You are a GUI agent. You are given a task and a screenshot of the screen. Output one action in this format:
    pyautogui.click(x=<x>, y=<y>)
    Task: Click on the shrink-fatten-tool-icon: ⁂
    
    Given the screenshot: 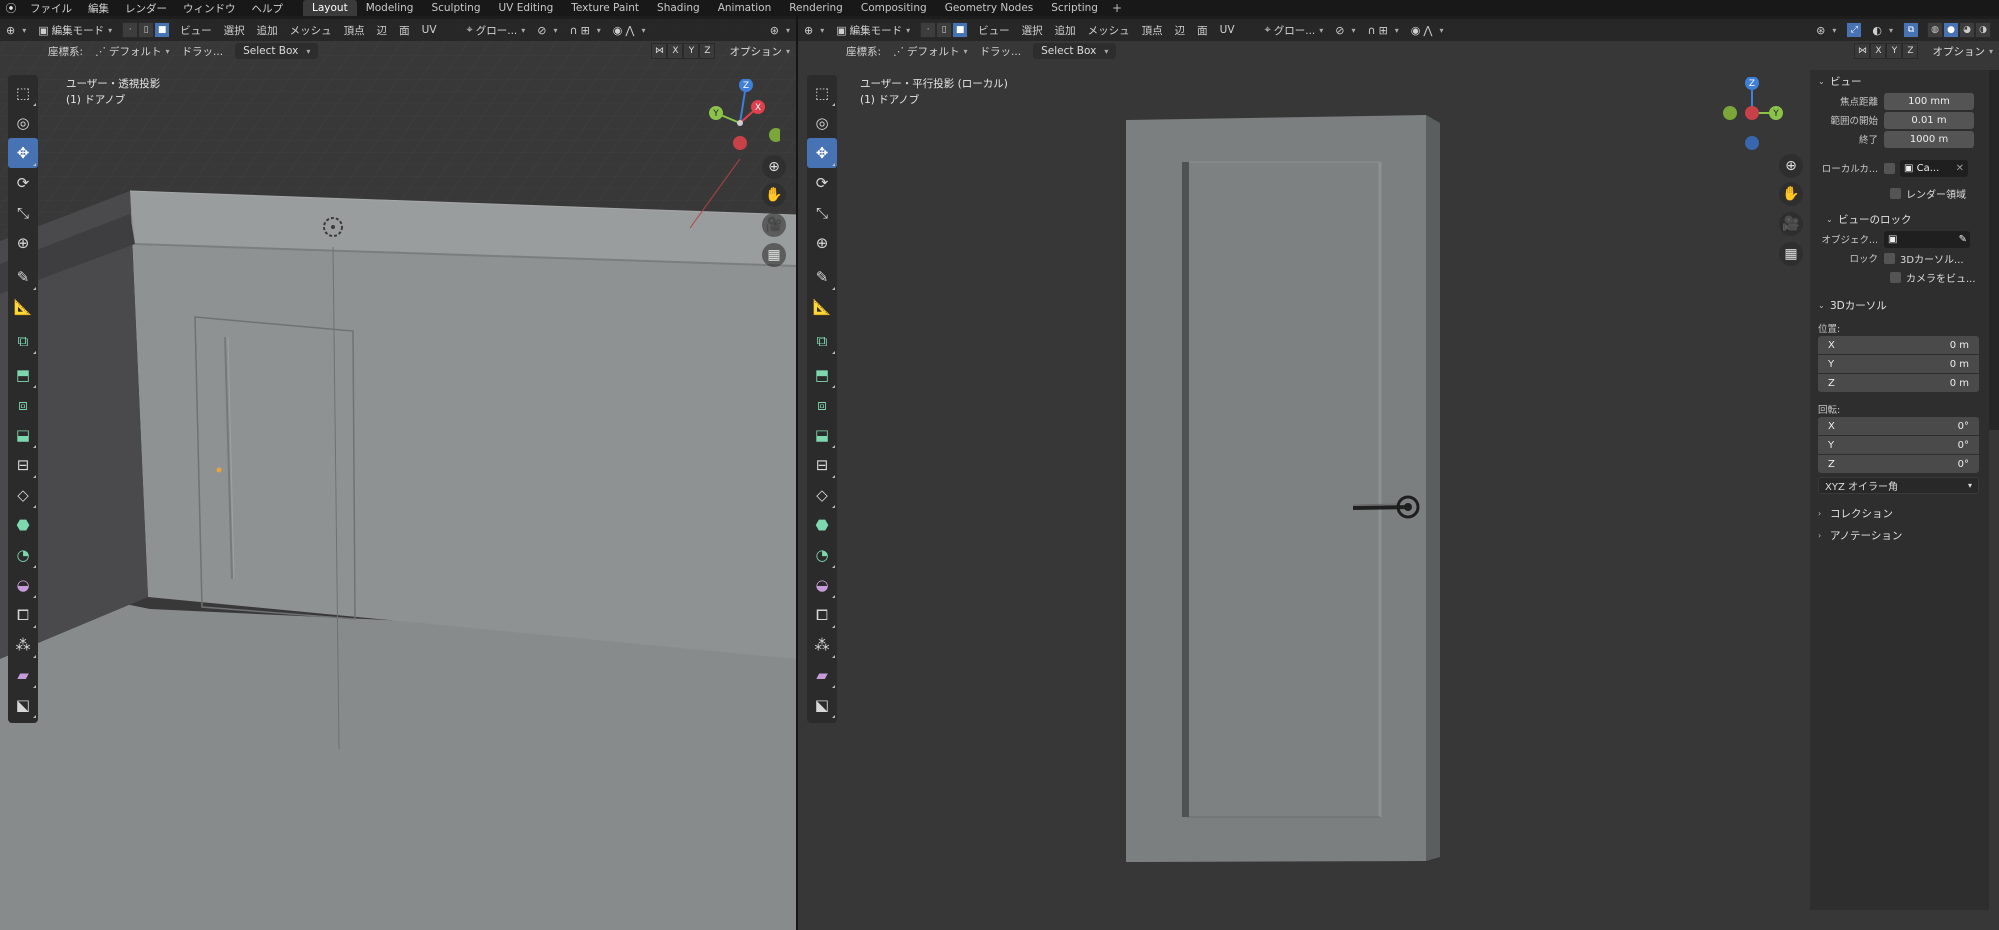 What is the action you would take?
    pyautogui.click(x=23, y=645)
    